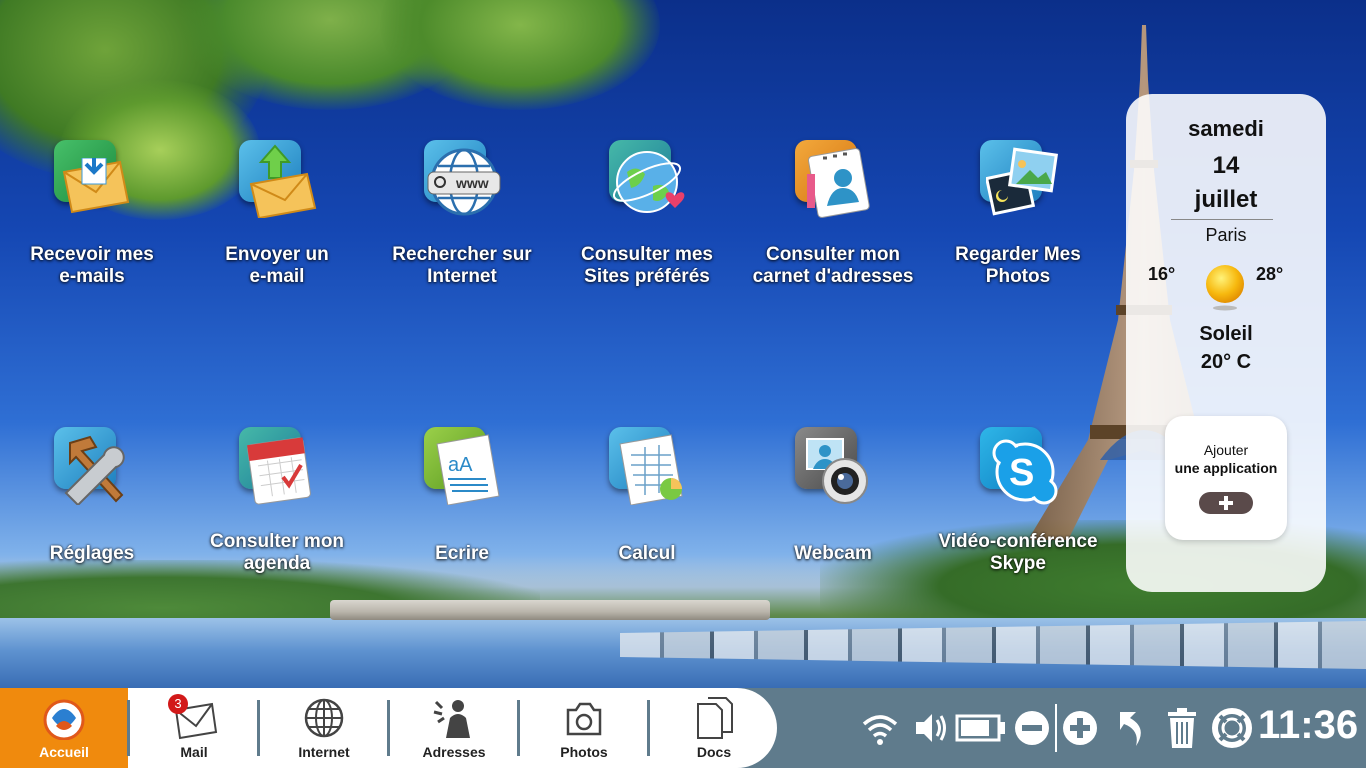 This screenshot has height=768, width=1366. Describe the element at coordinates (647, 553) in the screenshot. I see `app-label: Calcul` at that location.